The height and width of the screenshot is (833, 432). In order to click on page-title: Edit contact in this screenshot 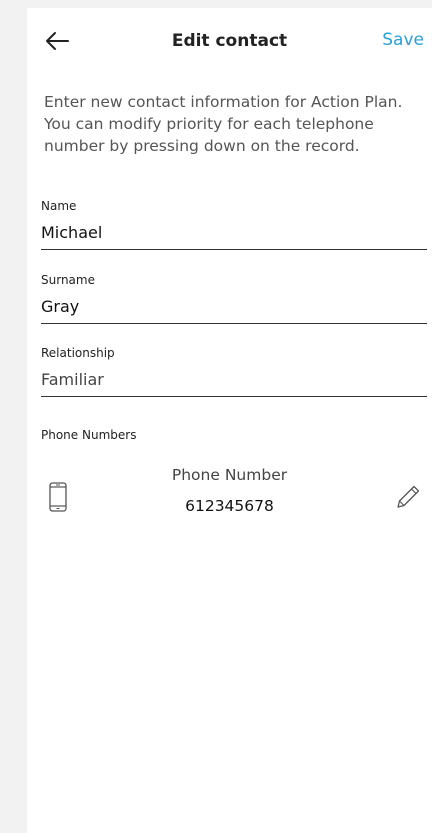, I will do `click(229, 41)`.